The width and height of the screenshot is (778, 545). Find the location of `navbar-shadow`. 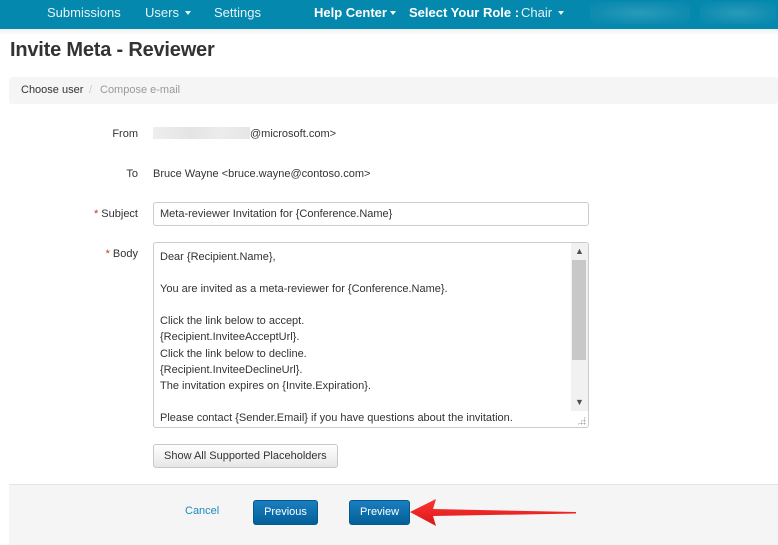

navbar-shadow is located at coordinates (389, 32).